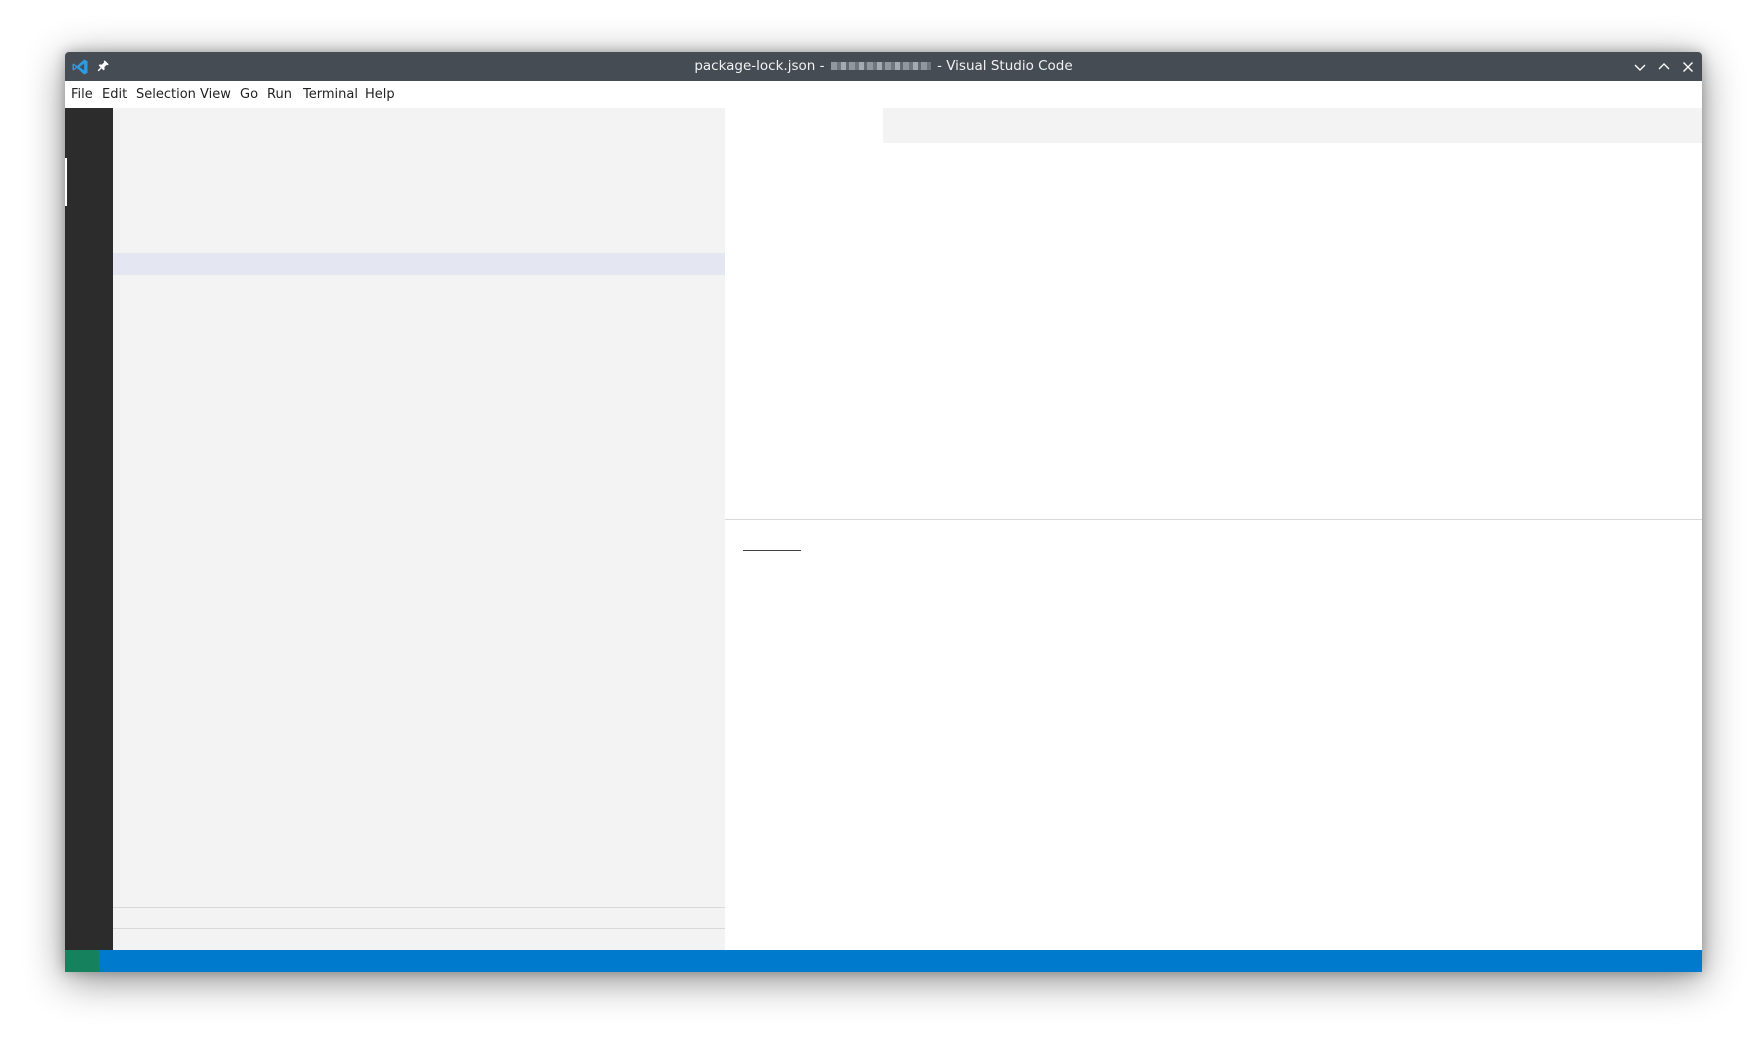 The image size is (1763, 1047). Describe the element at coordinates (82, 94) in the screenshot. I see `menu-file: File` at that location.